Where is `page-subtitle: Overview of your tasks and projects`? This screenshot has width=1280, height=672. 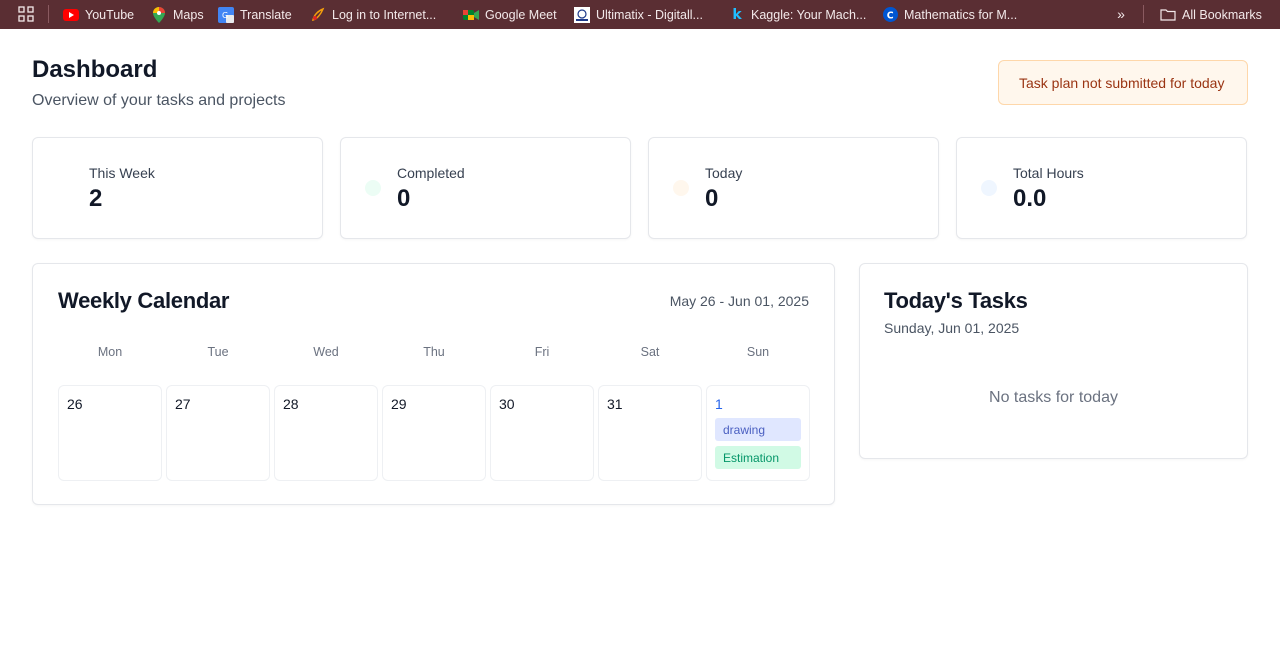
page-subtitle: Overview of your tasks and projects is located at coordinates (159, 100).